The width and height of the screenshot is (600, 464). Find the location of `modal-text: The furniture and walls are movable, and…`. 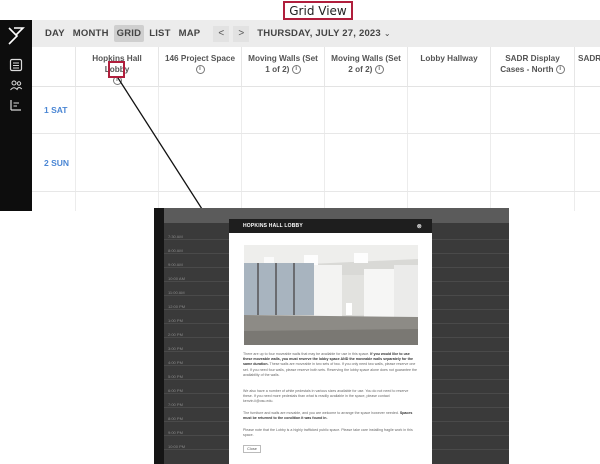

modal-text: The furniture and walls are movable, and… is located at coordinates (321, 413).